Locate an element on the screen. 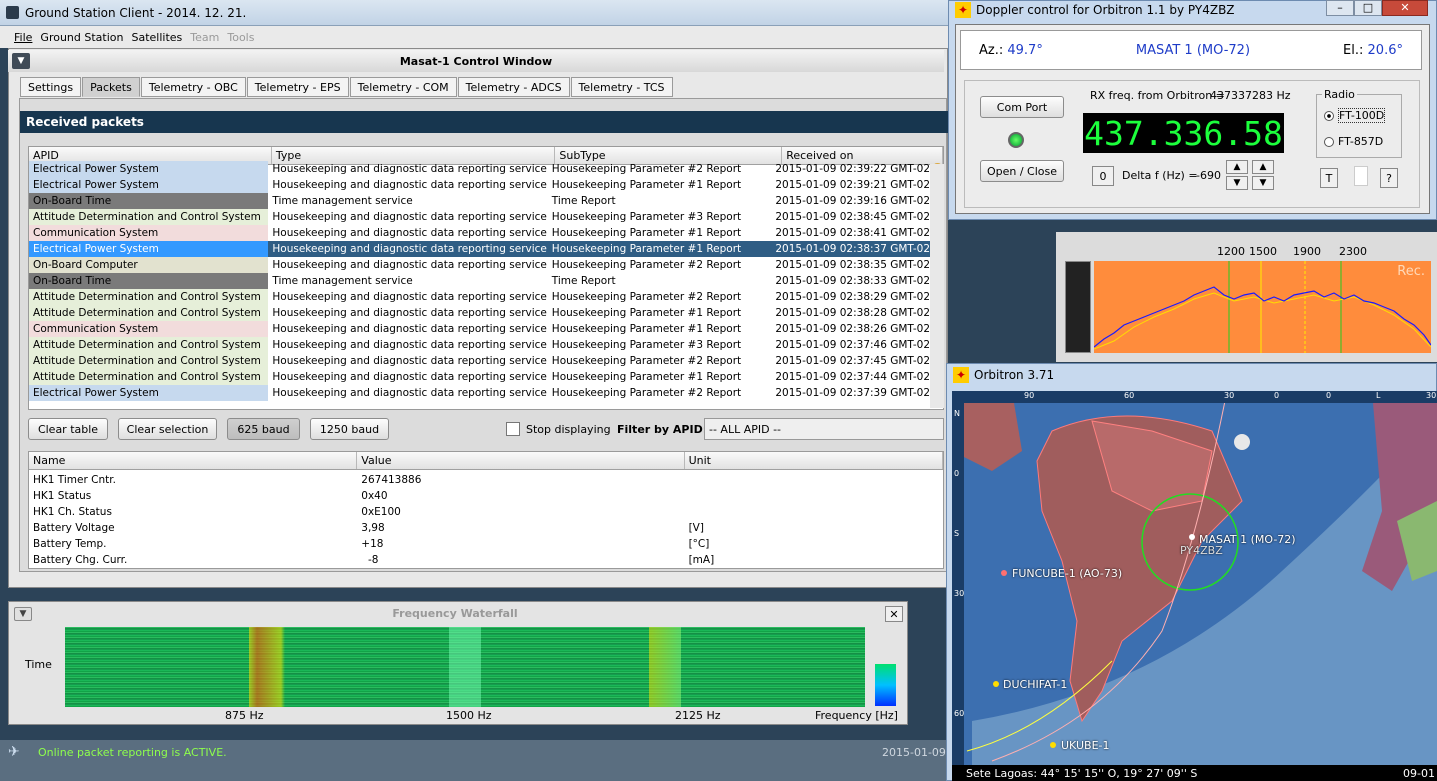  t-button: T is located at coordinates (1329, 178).